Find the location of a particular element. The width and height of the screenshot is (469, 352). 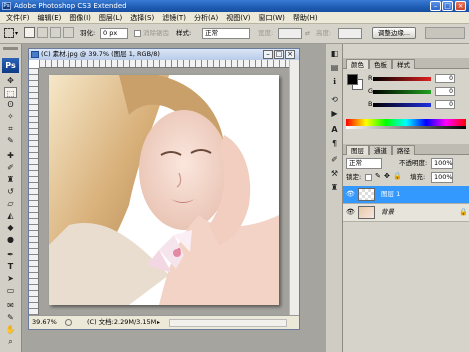

menu-window: 窗口(W) is located at coordinates (271, 18).